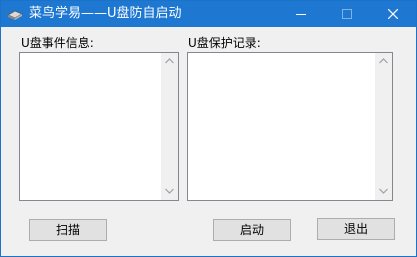 The image size is (417, 257). I want to click on usb-protection-log-label: U盘保护记录:, so click(224, 43).